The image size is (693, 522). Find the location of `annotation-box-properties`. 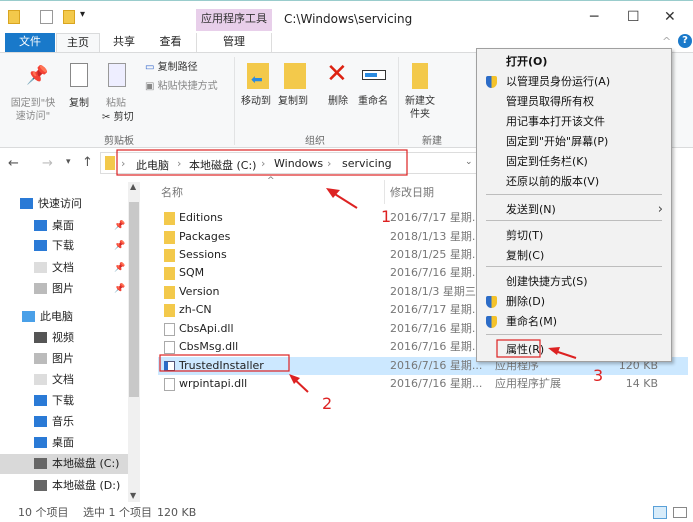

annotation-box-properties is located at coordinates (518, 348).